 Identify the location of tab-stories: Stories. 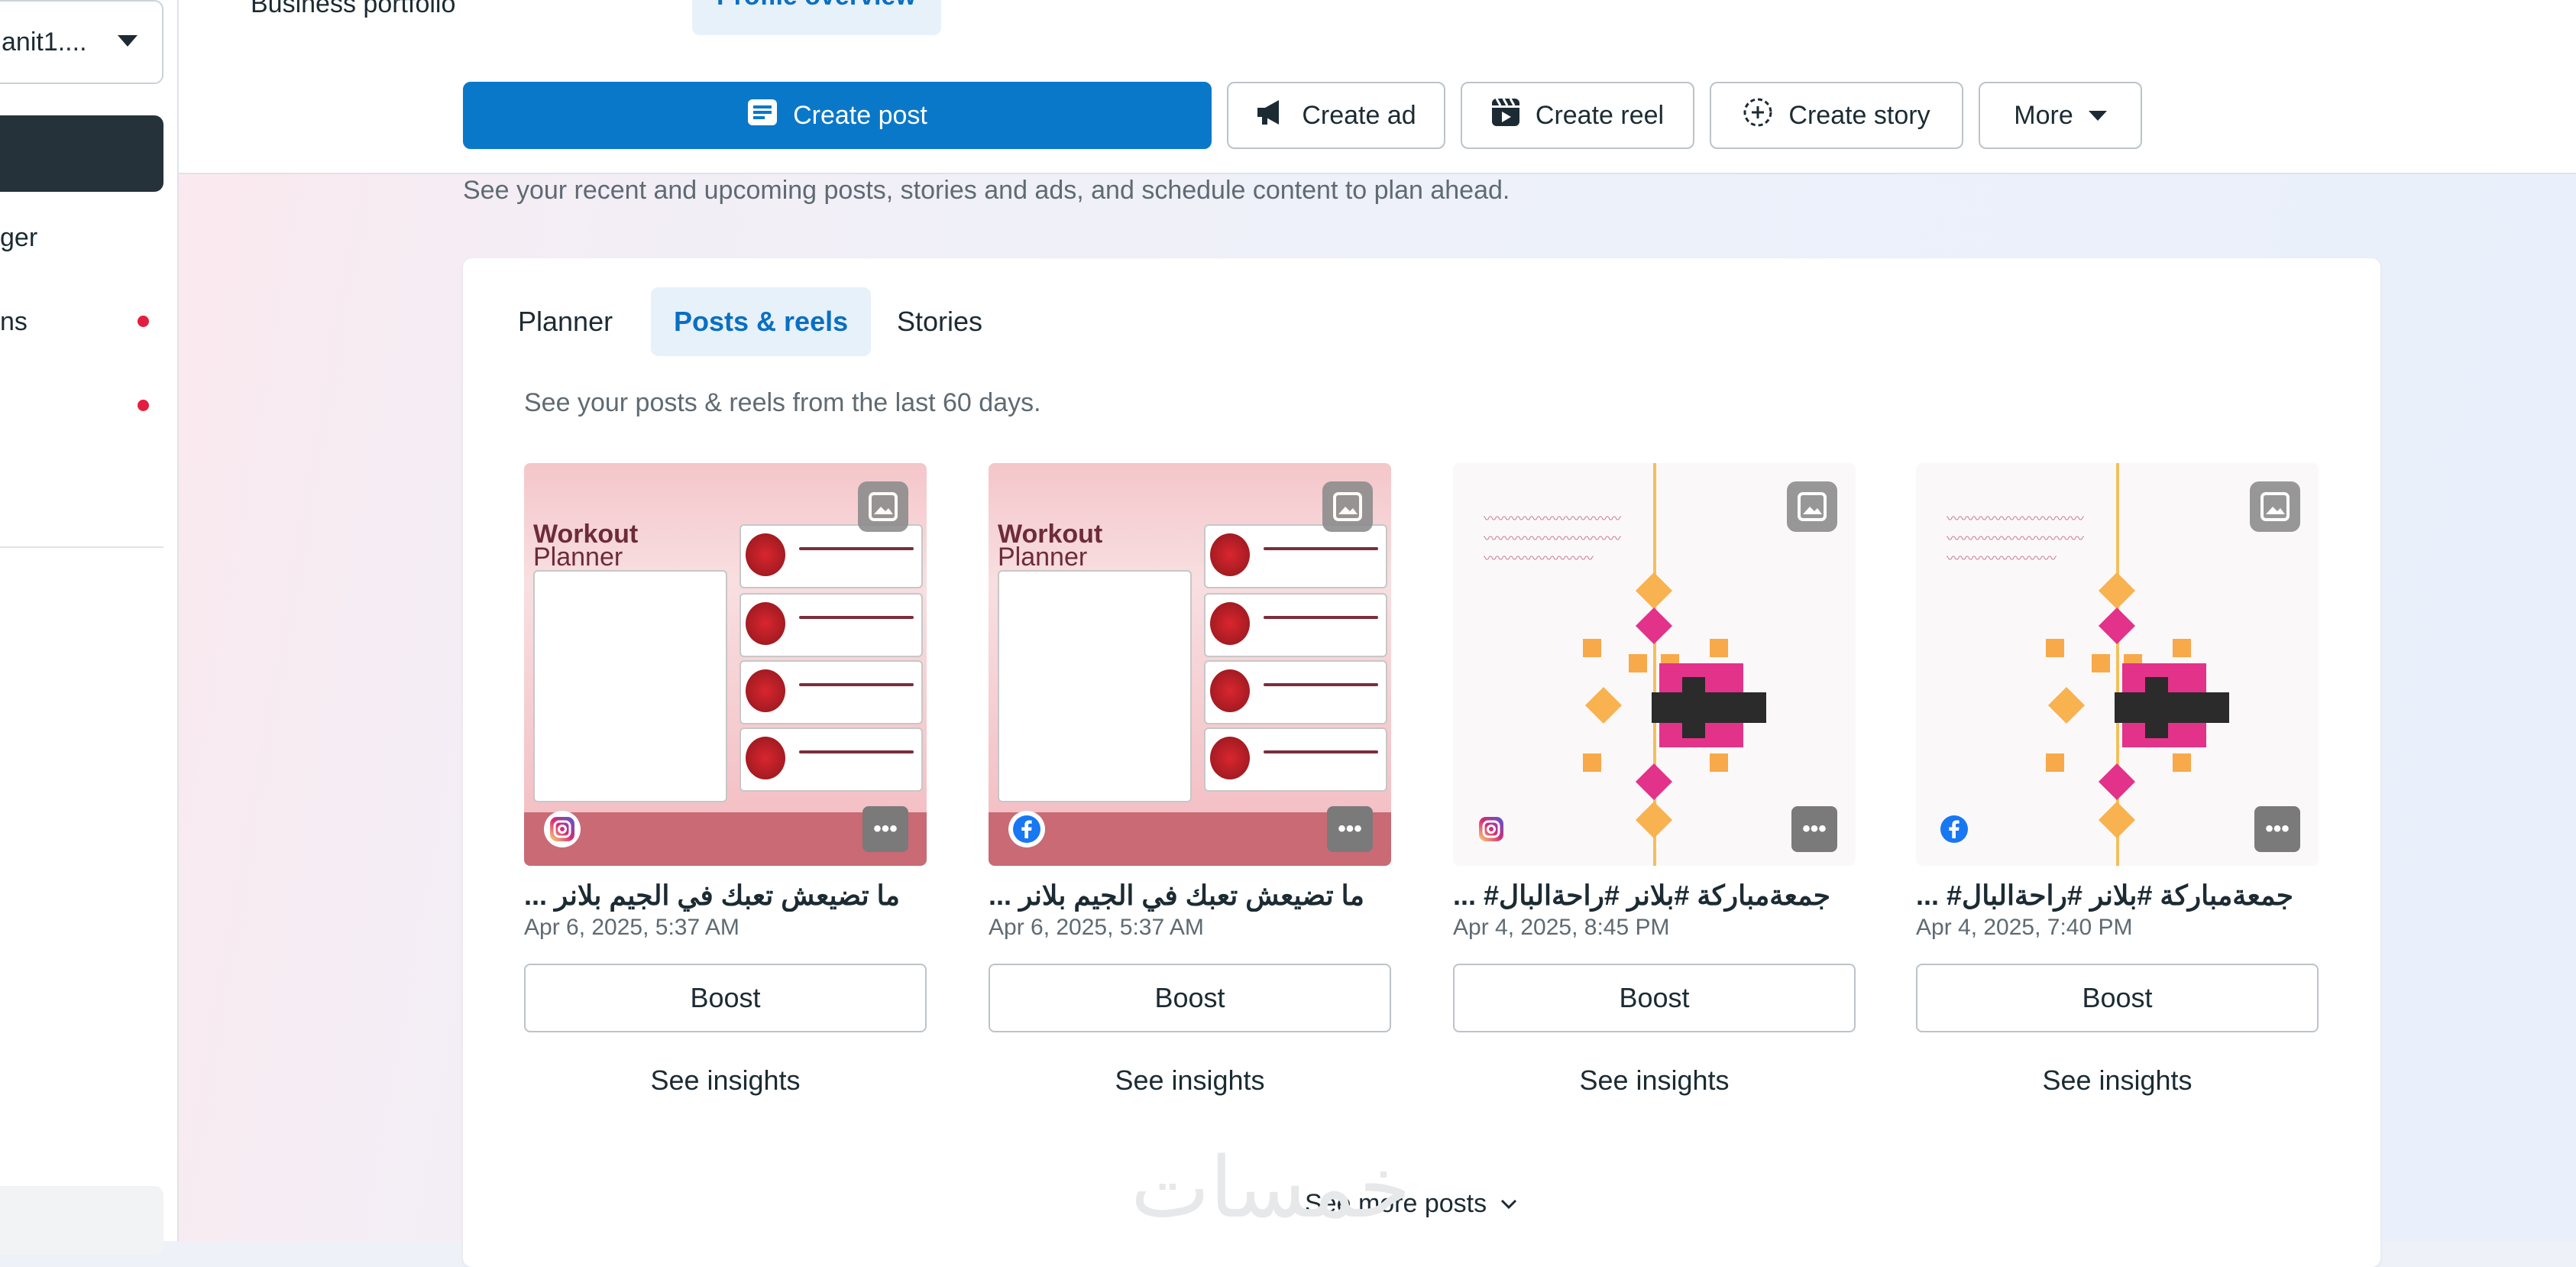
(939, 321).